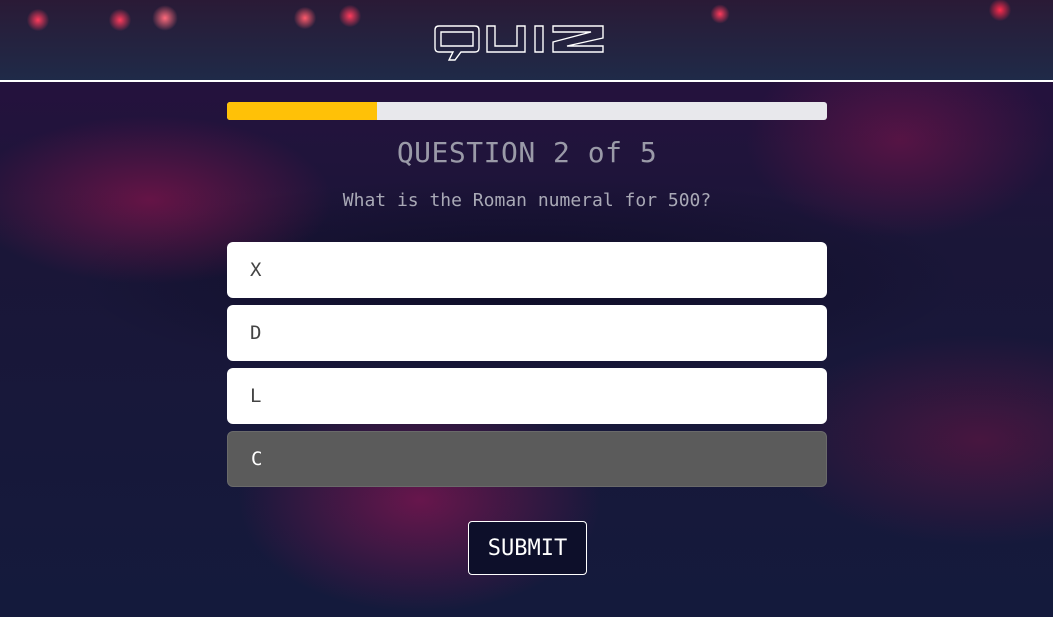 This screenshot has height=617, width=1053. What do you see at coordinates (527, 111) in the screenshot?
I see `progress-bar` at bounding box center [527, 111].